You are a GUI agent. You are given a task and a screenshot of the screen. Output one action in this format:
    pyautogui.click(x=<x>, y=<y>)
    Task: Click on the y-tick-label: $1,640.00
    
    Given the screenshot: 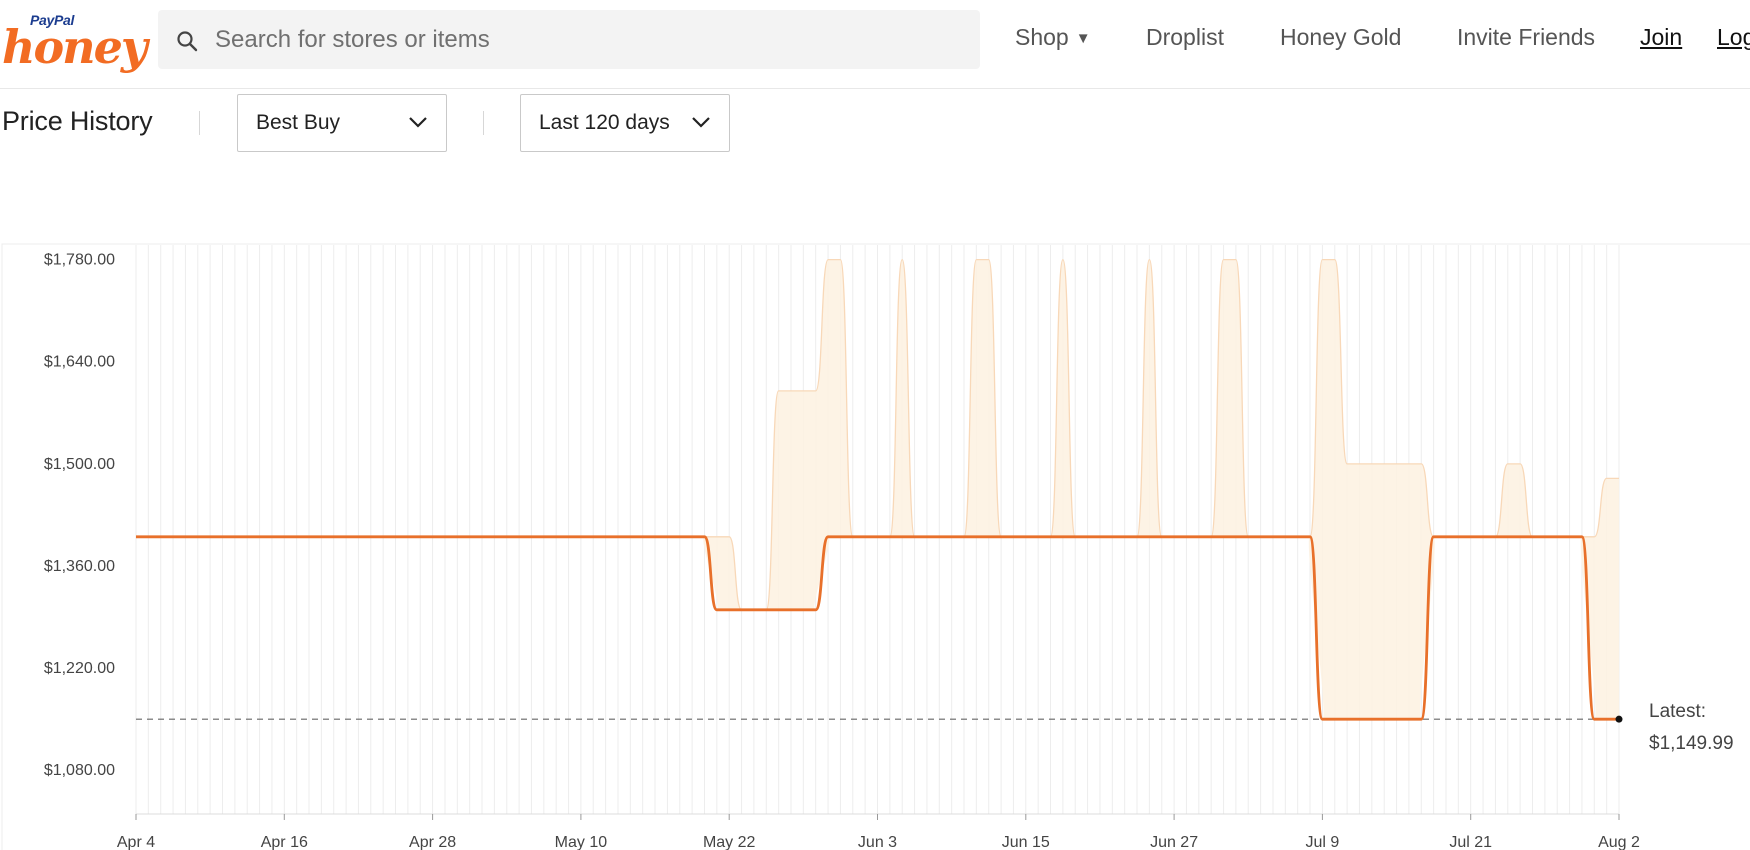 What is the action you would take?
    pyautogui.click(x=79, y=362)
    